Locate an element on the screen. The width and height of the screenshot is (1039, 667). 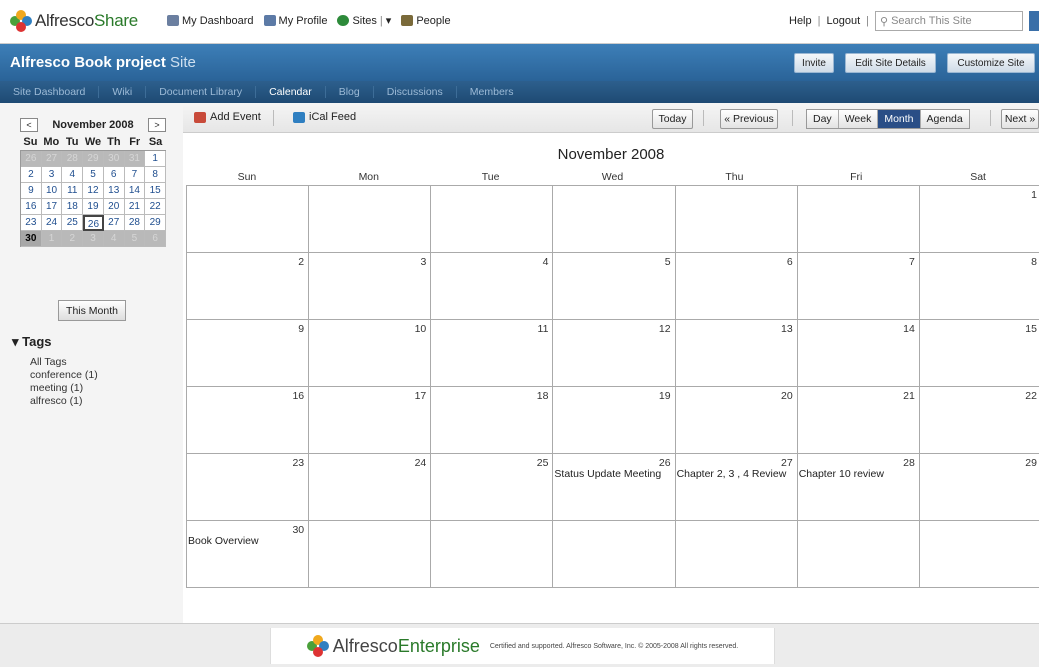
view-day-button: Day is located at coordinates (823, 119).